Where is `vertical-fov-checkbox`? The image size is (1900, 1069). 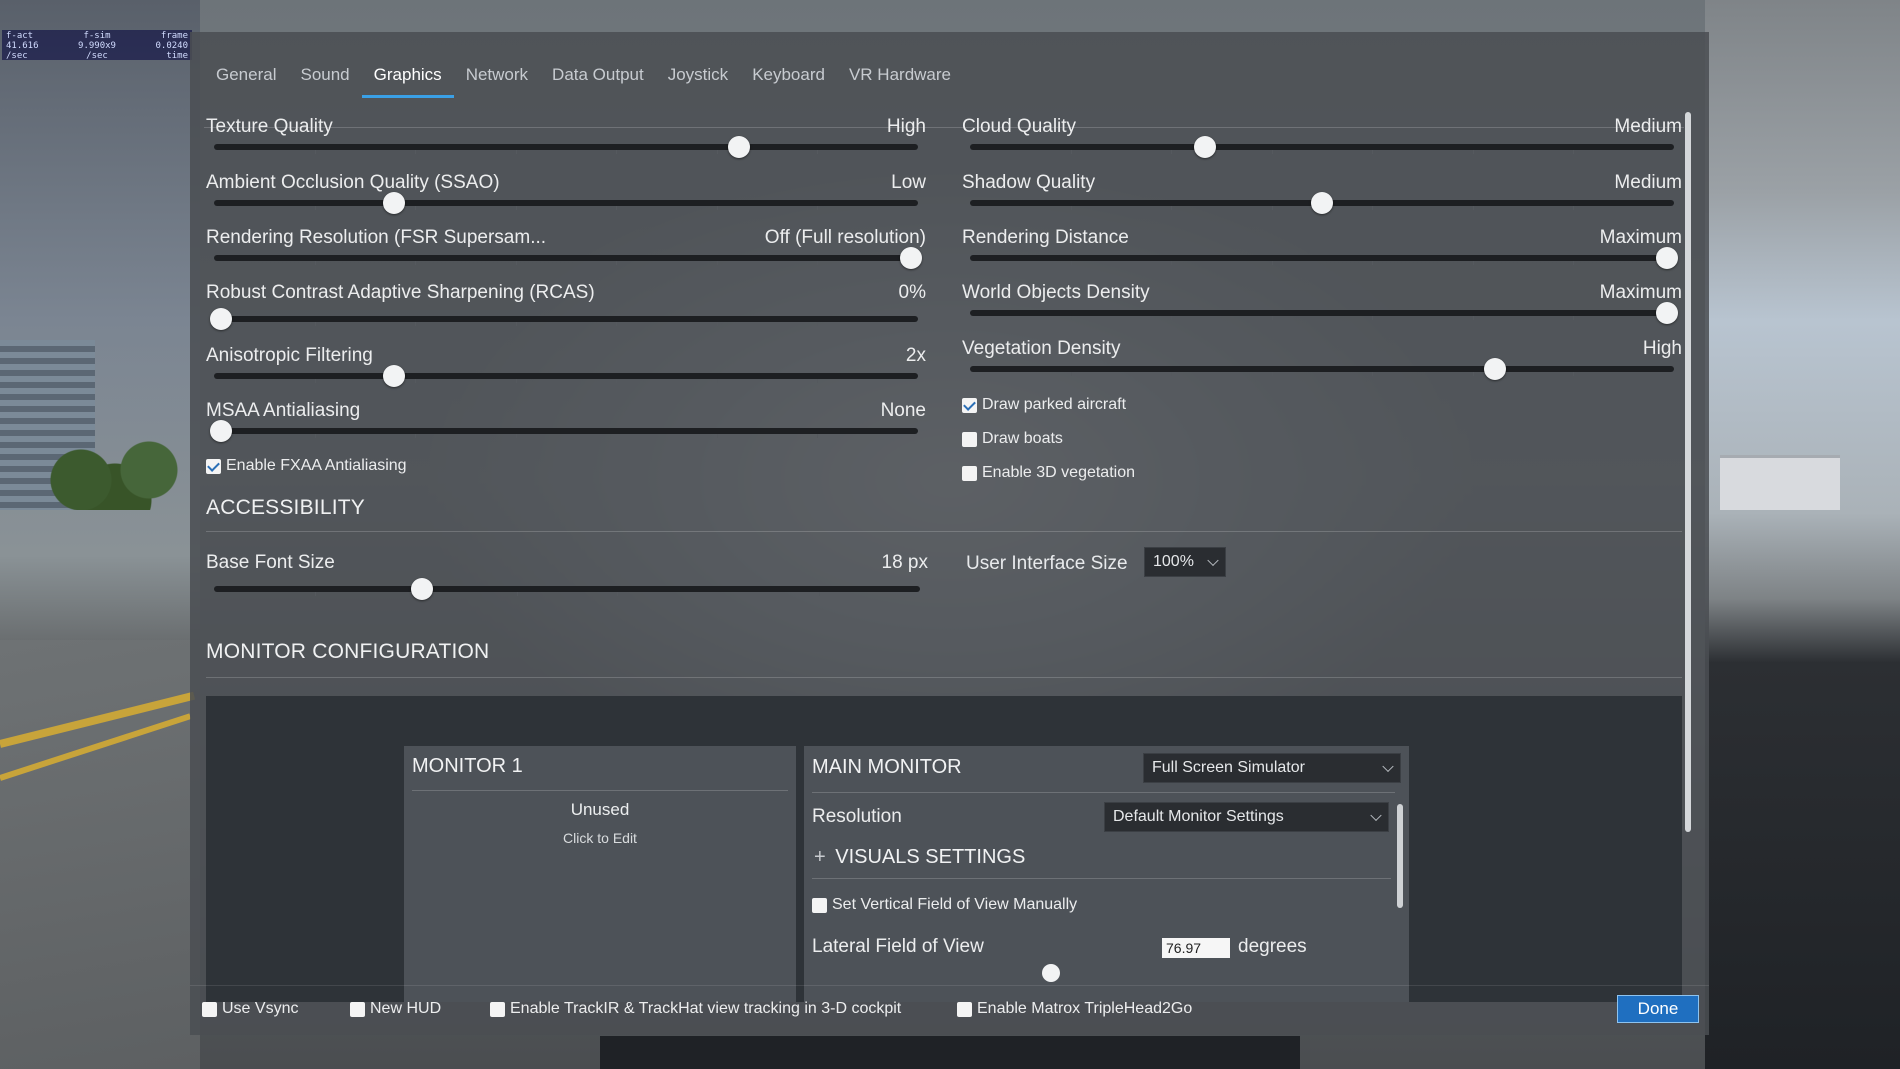 vertical-fov-checkbox is located at coordinates (819, 905).